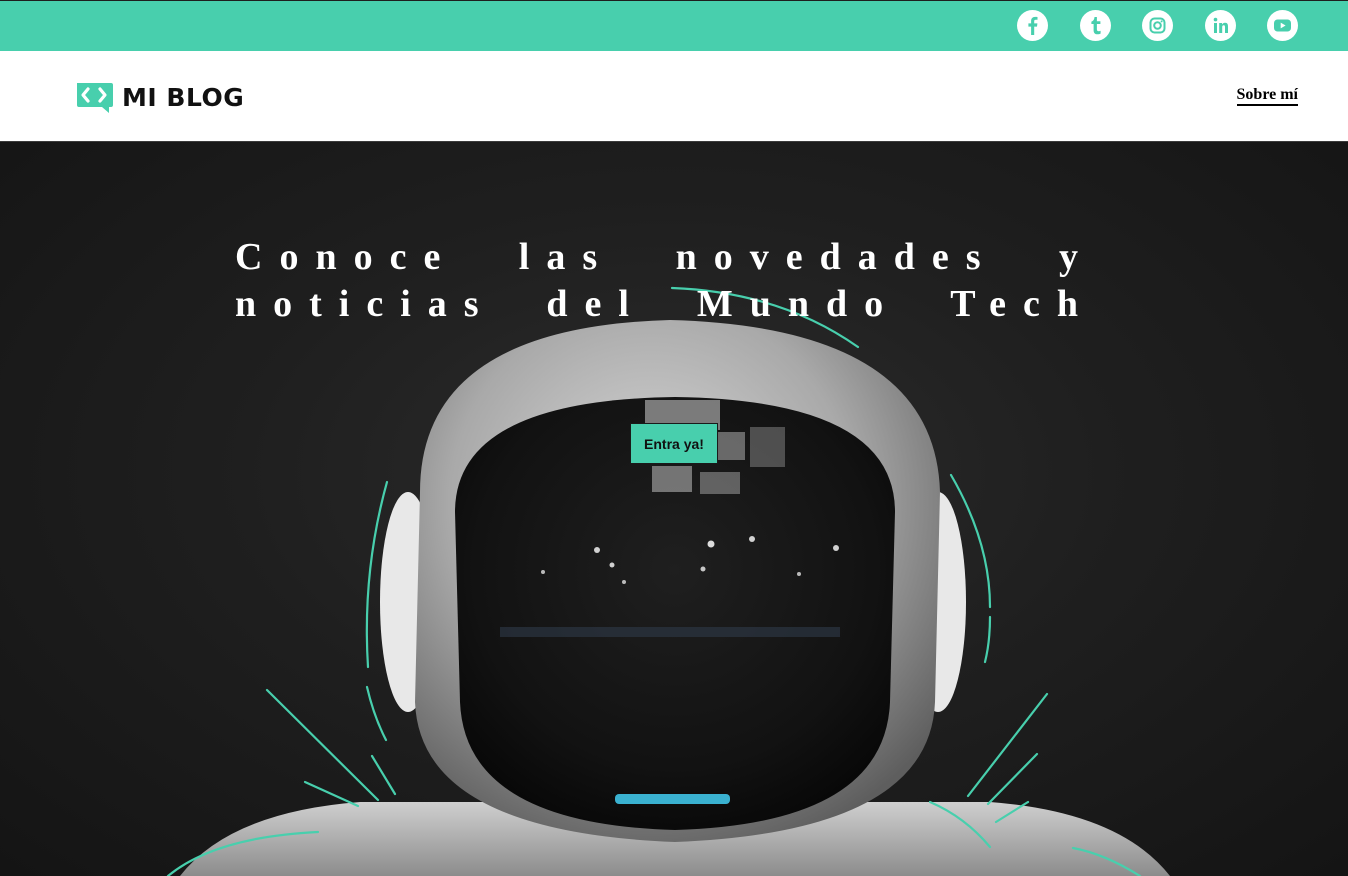  I want to click on linkedin-icon, so click(1220, 25).